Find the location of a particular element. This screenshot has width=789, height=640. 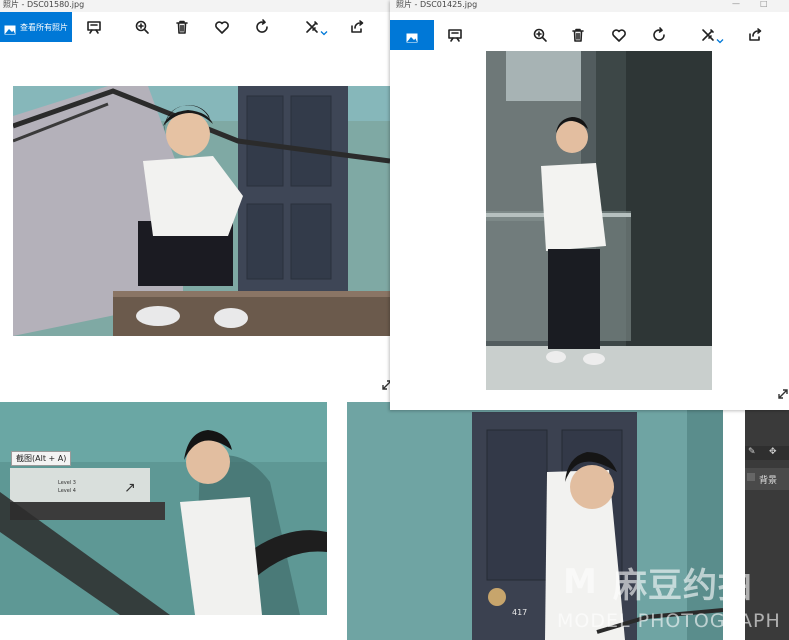

sign-line-1: Level 3 is located at coordinates (67, 483).